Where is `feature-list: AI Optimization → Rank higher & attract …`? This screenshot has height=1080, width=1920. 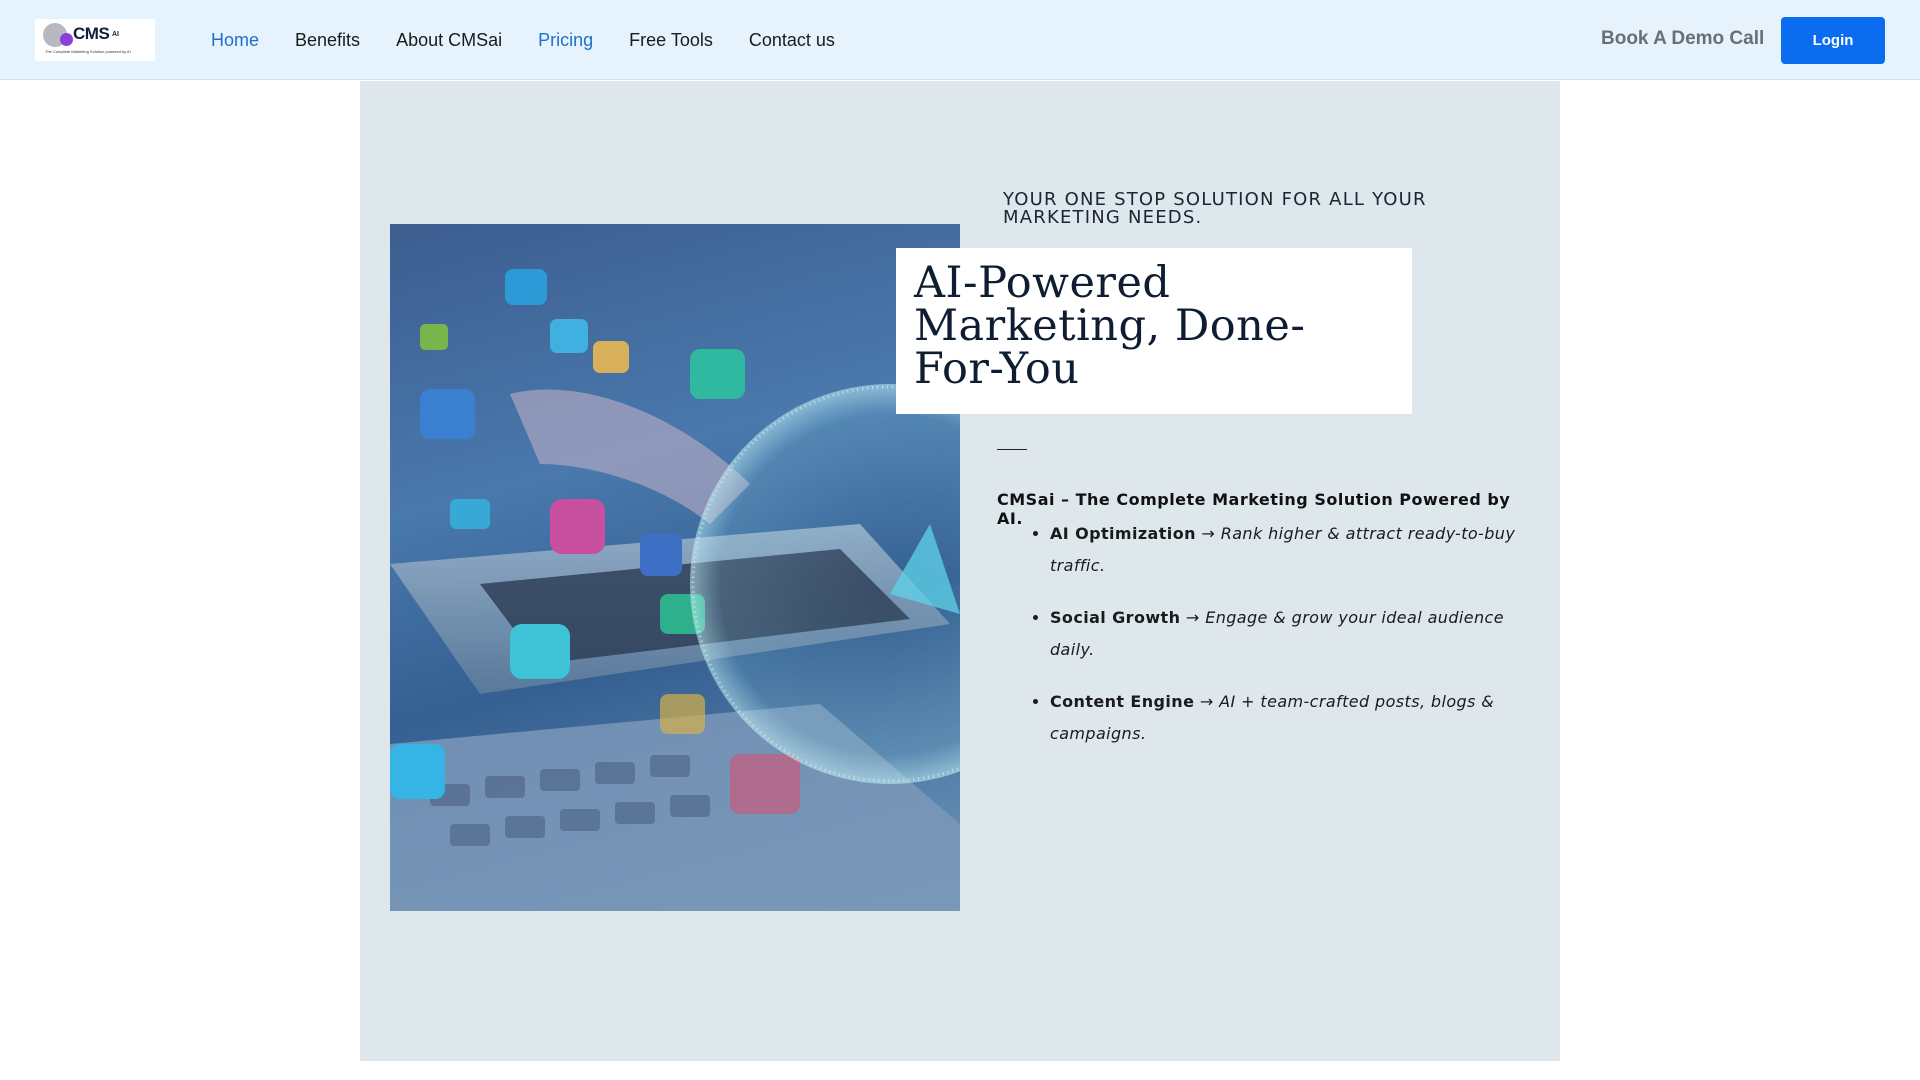 feature-list: AI Optimization → Rank higher & attract … is located at coordinates (1290, 644).